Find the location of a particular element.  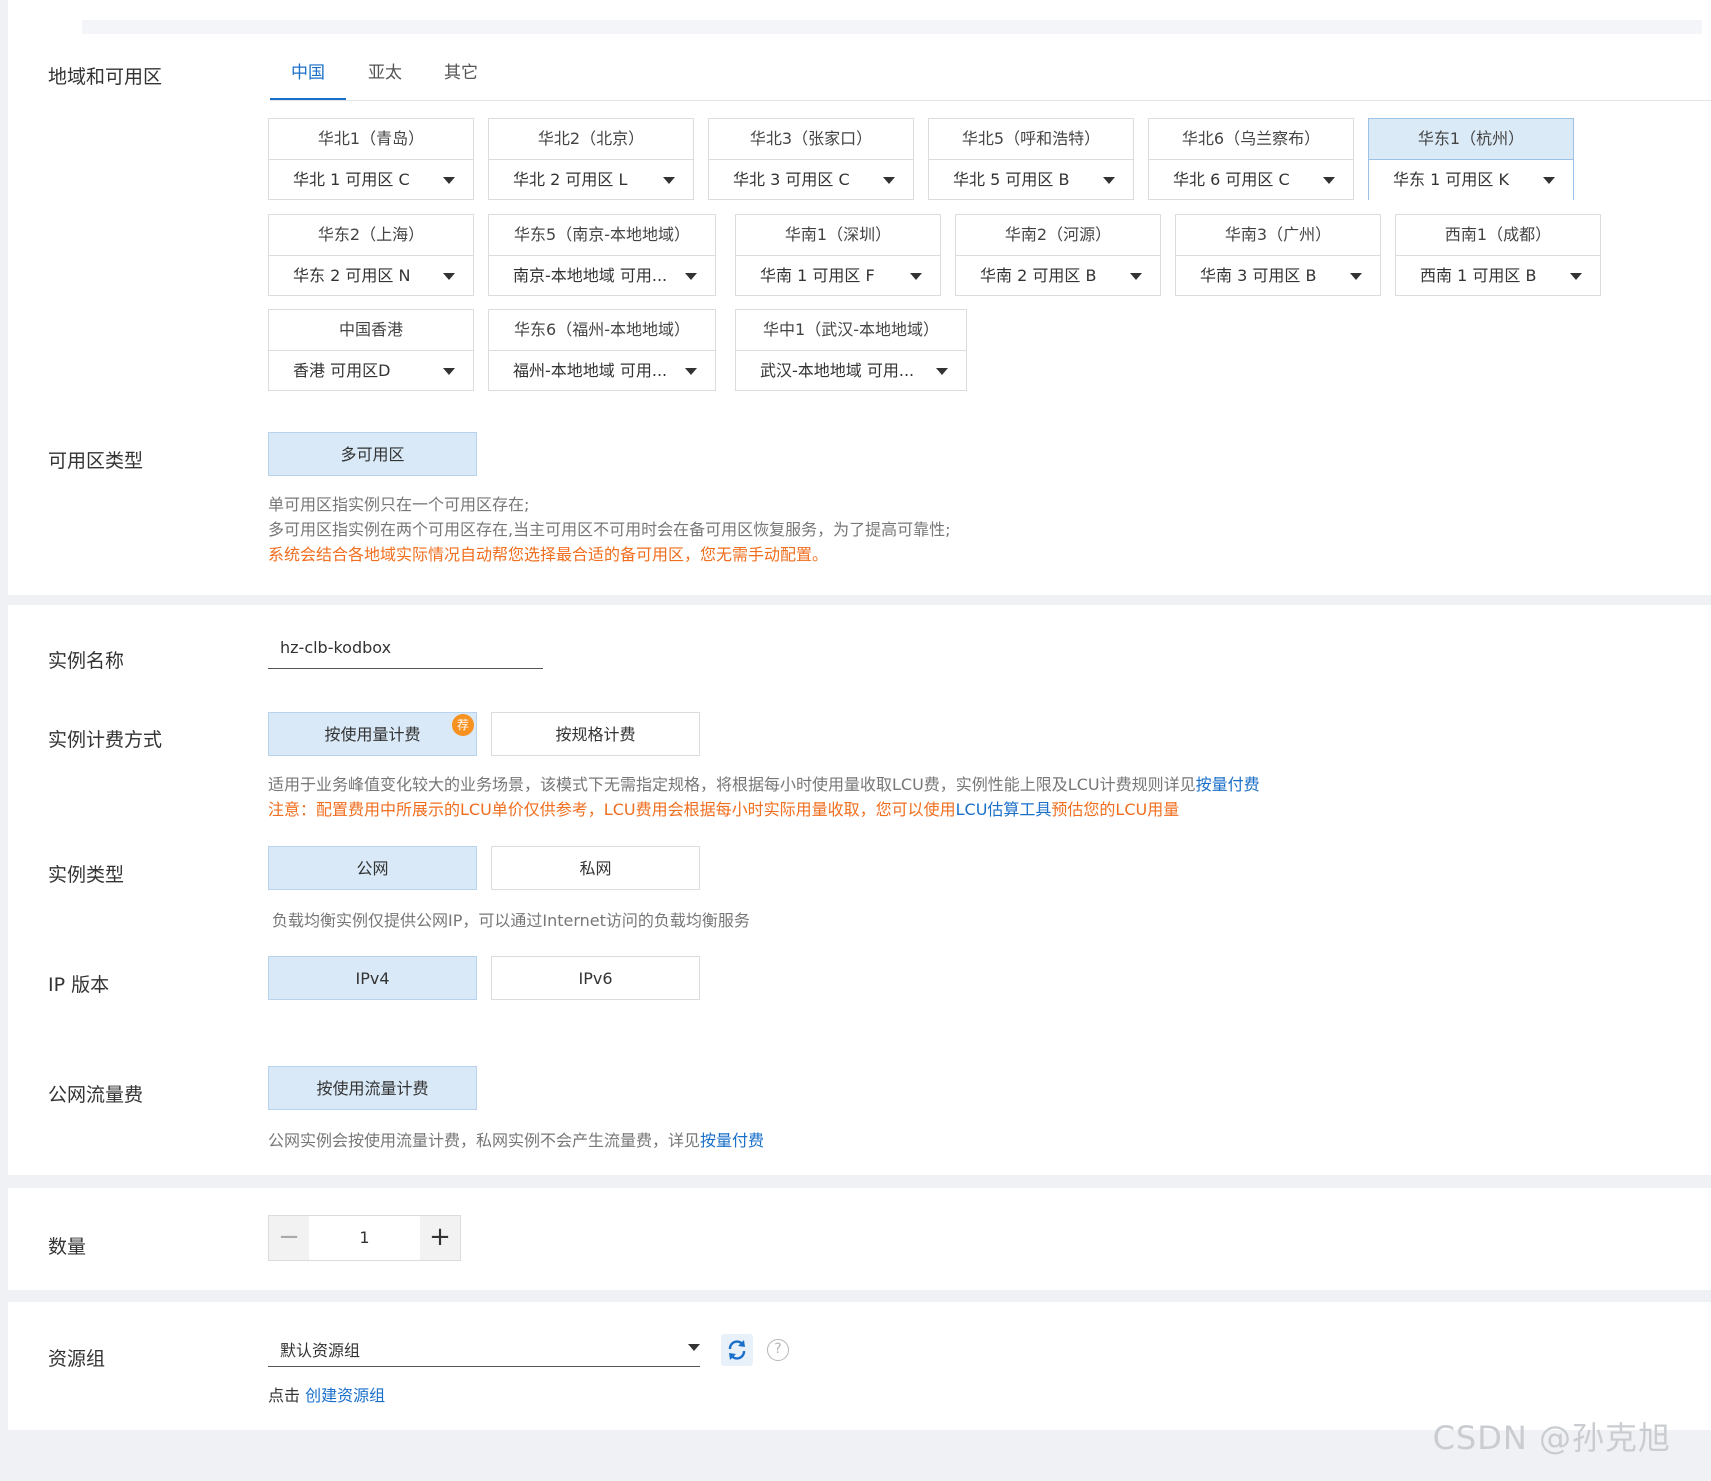

help-icon: ? is located at coordinates (778, 1350).